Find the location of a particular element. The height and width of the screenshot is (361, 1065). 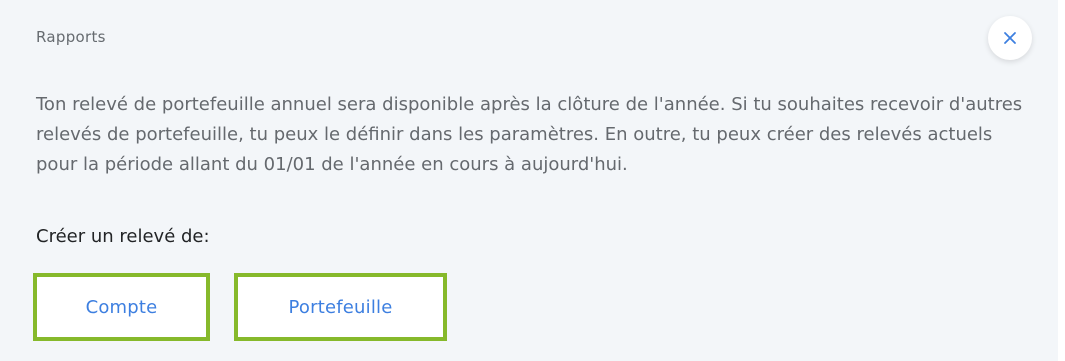

panel-title: Rapports is located at coordinates (71, 37).